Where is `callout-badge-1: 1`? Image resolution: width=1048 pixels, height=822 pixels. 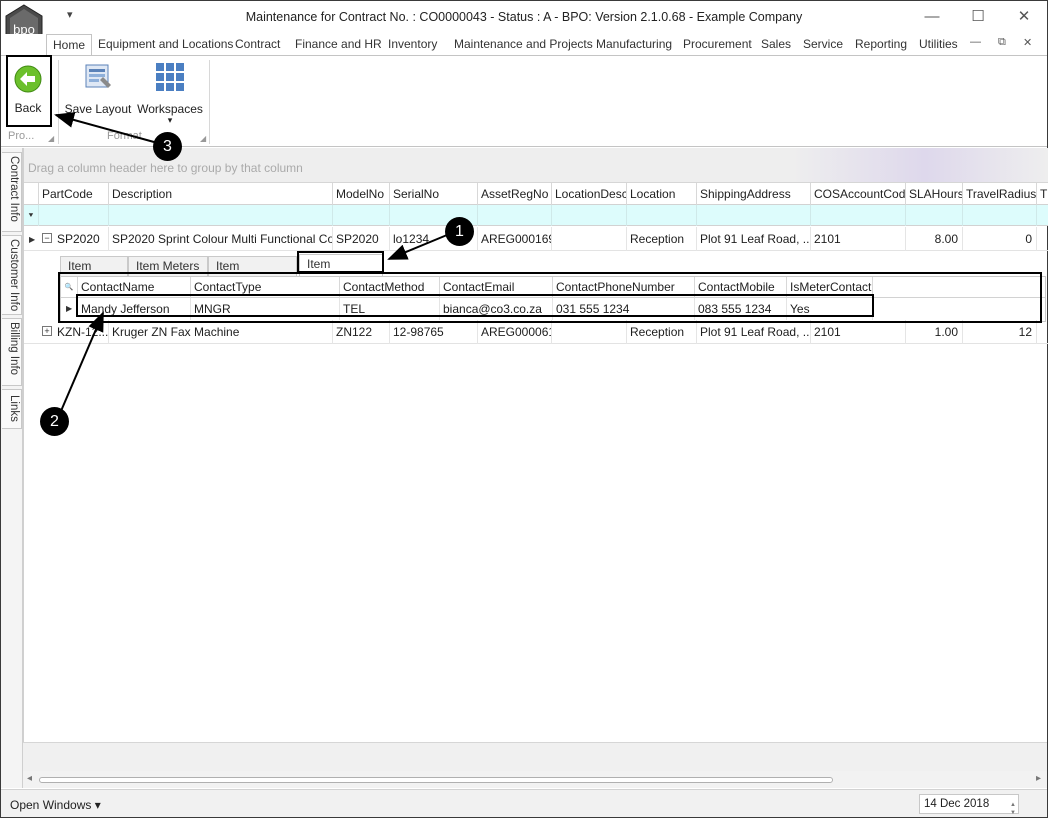 callout-badge-1: 1 is located at coordinates (459, 231).